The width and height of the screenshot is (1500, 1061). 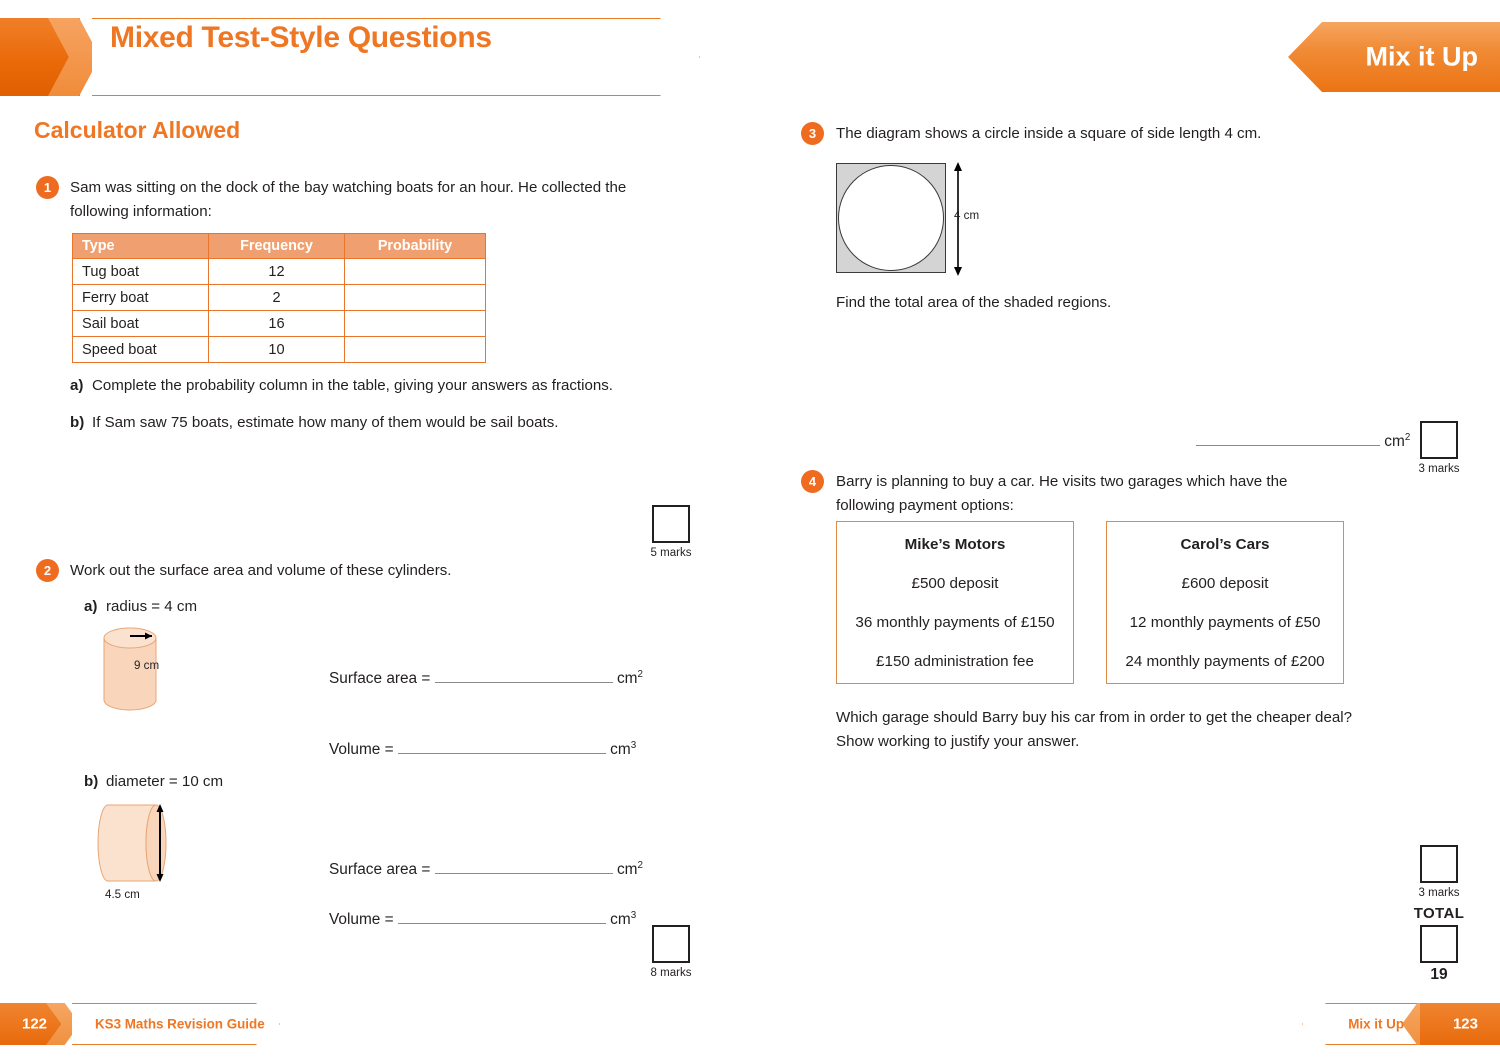 I want to click on question-2a-text: radius = 4 cm, so click(x=152, y=606).